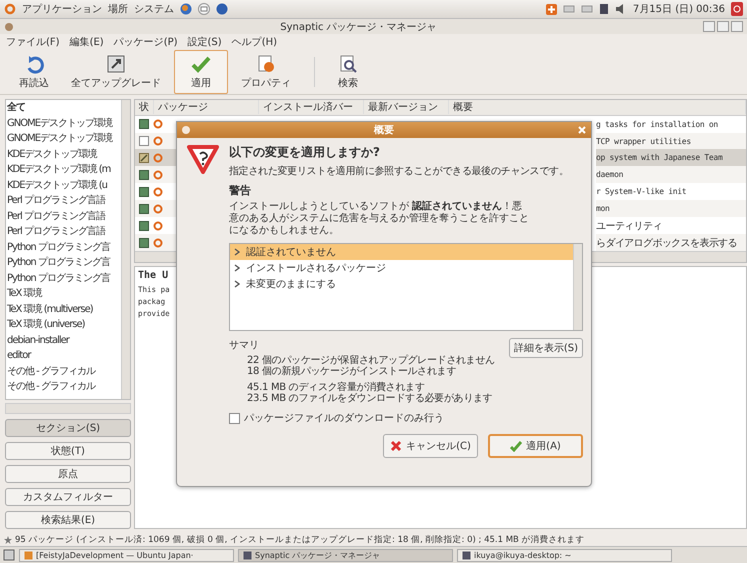 Image resolution: width=747 pixels, height=563 pixels. What do you see at coordinates (116, 72) in the screenshot?
I see `toolbar-button: 全てアップグレード` at bounding box center [116, 72].